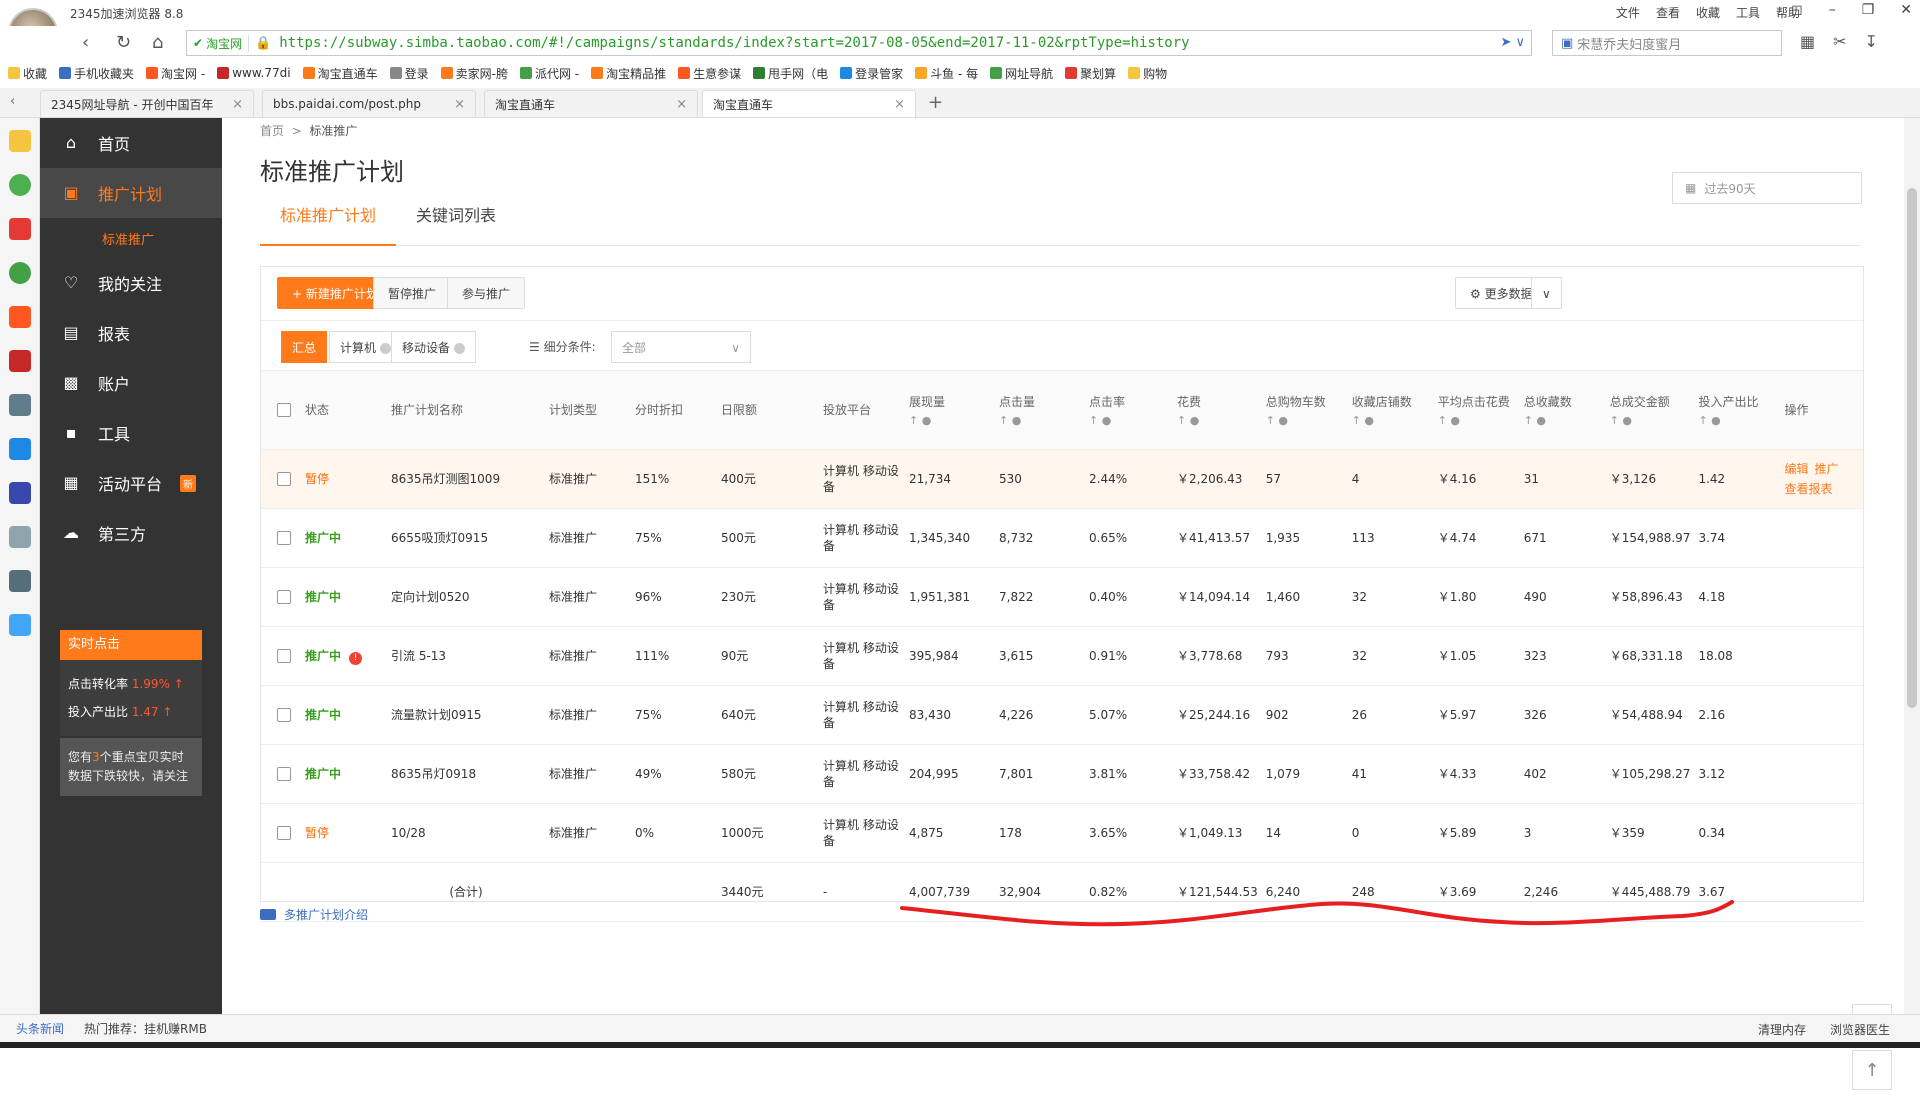 The image size is (1920, 1096). Describe the element at coordinates (131, 333) in the screenshot. I see `sidebar-item-reports: ▤ 报表` at that location.